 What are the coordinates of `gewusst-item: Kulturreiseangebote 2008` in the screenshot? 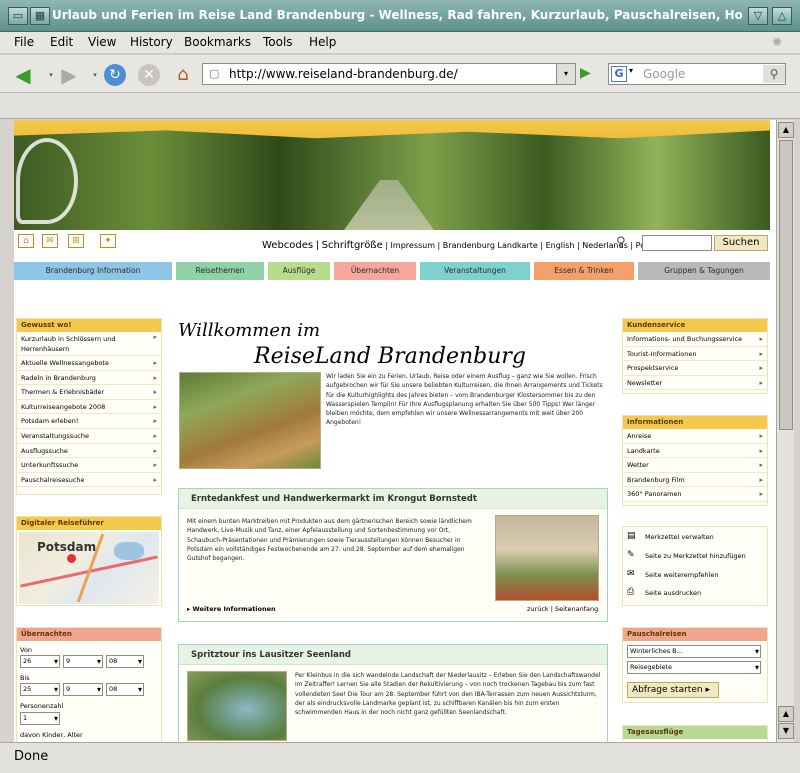 It's located at (89, 407).